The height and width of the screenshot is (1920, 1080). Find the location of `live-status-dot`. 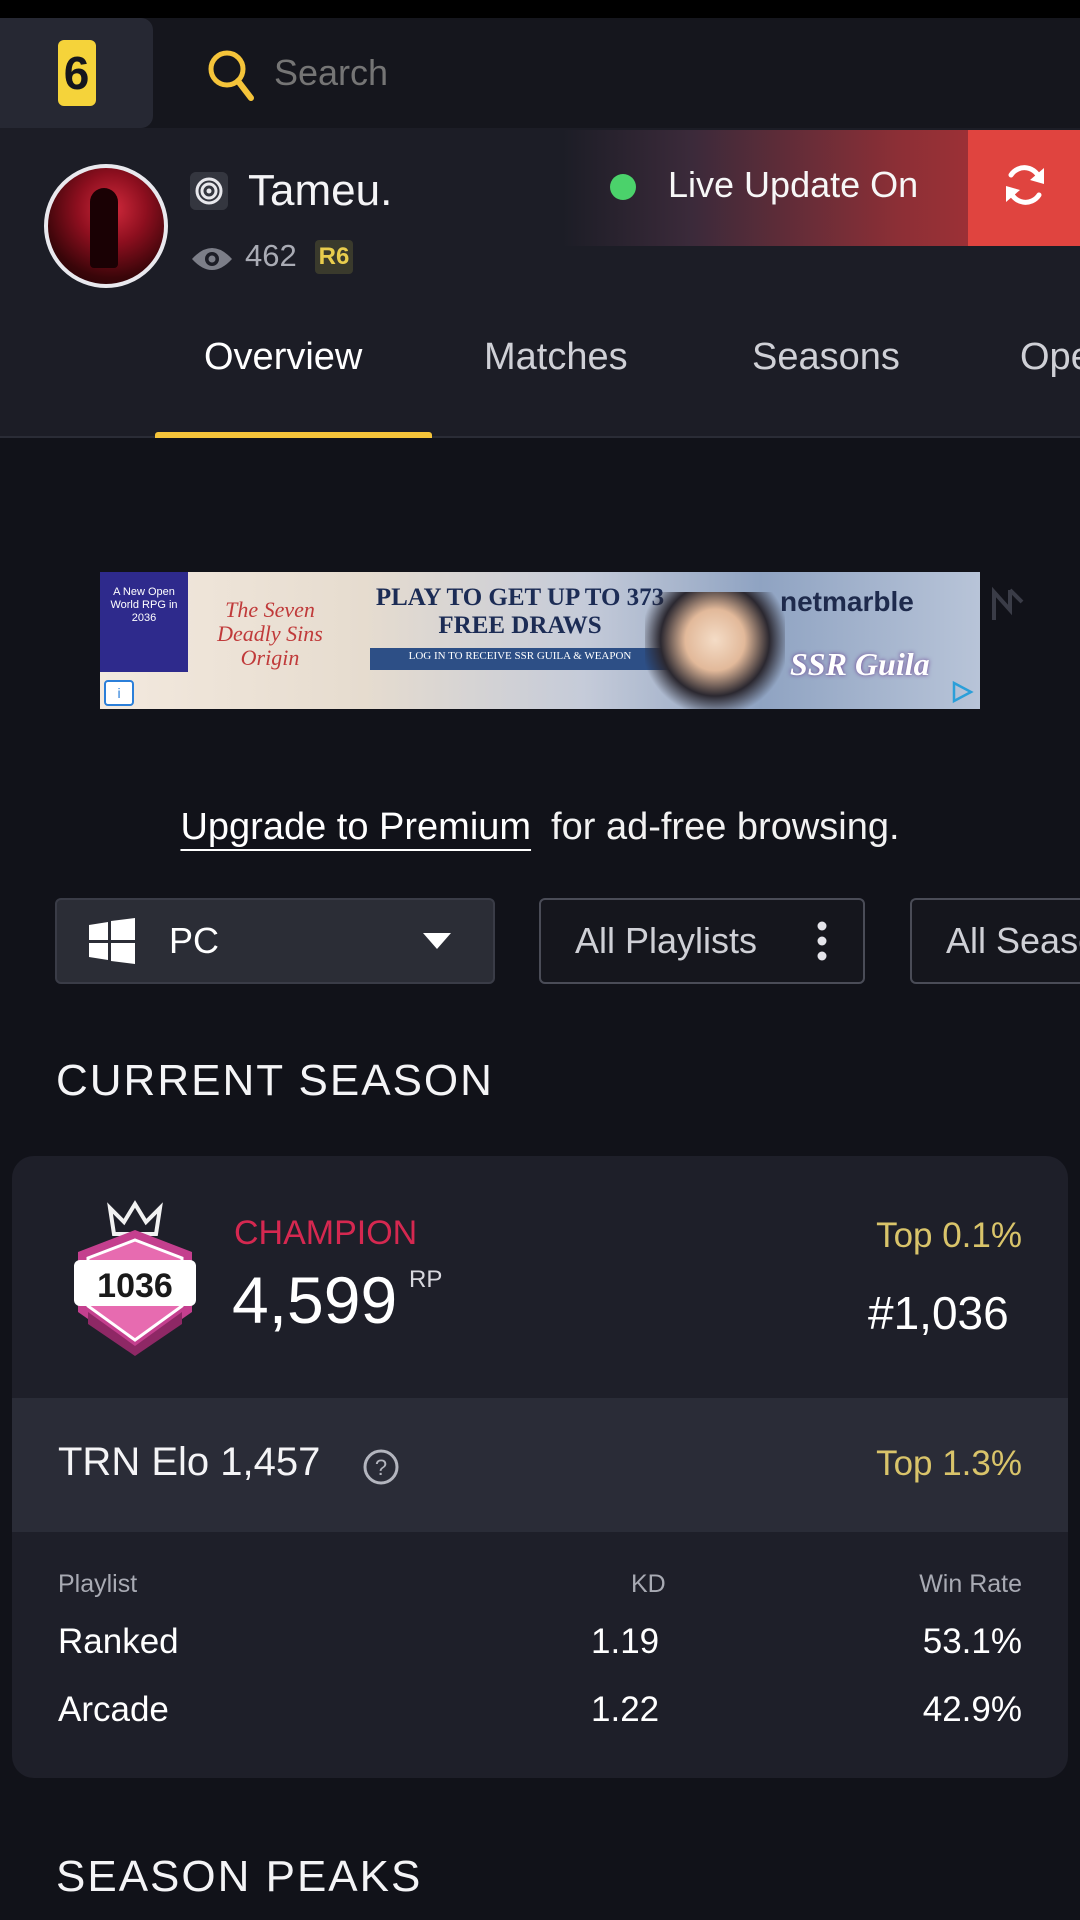

live-status-dot is located at coordinates (623, 187).